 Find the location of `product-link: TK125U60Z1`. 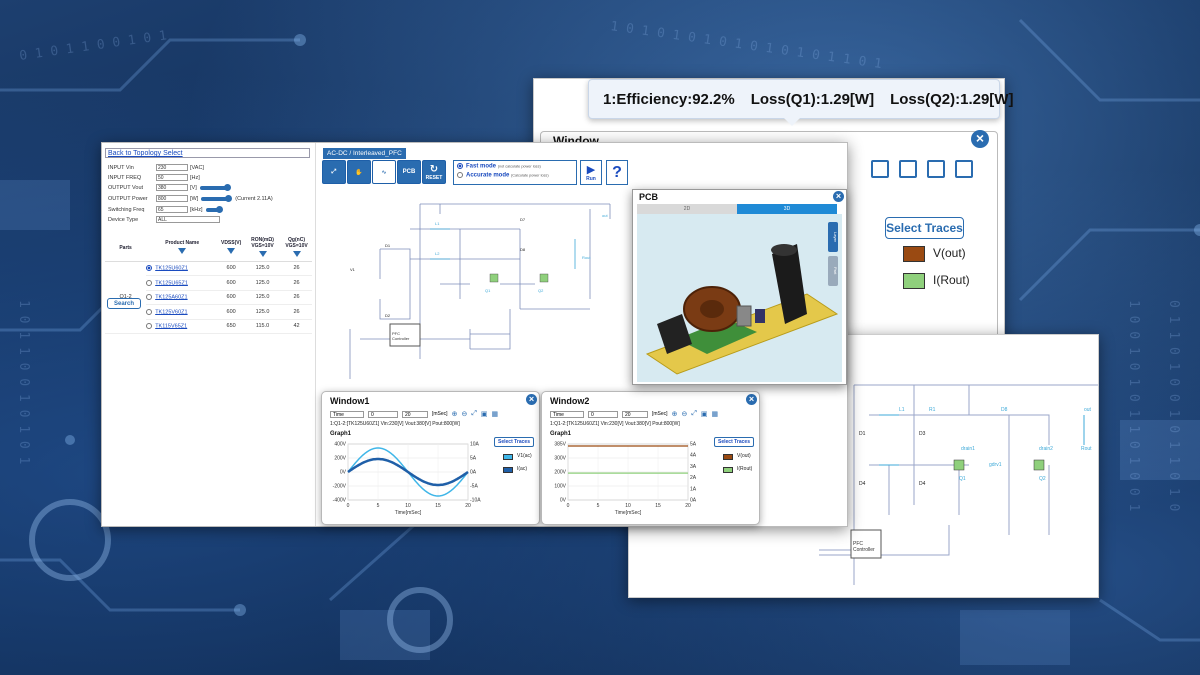

product-link: TK125U60Z1 is located at coordinates (171, 268).